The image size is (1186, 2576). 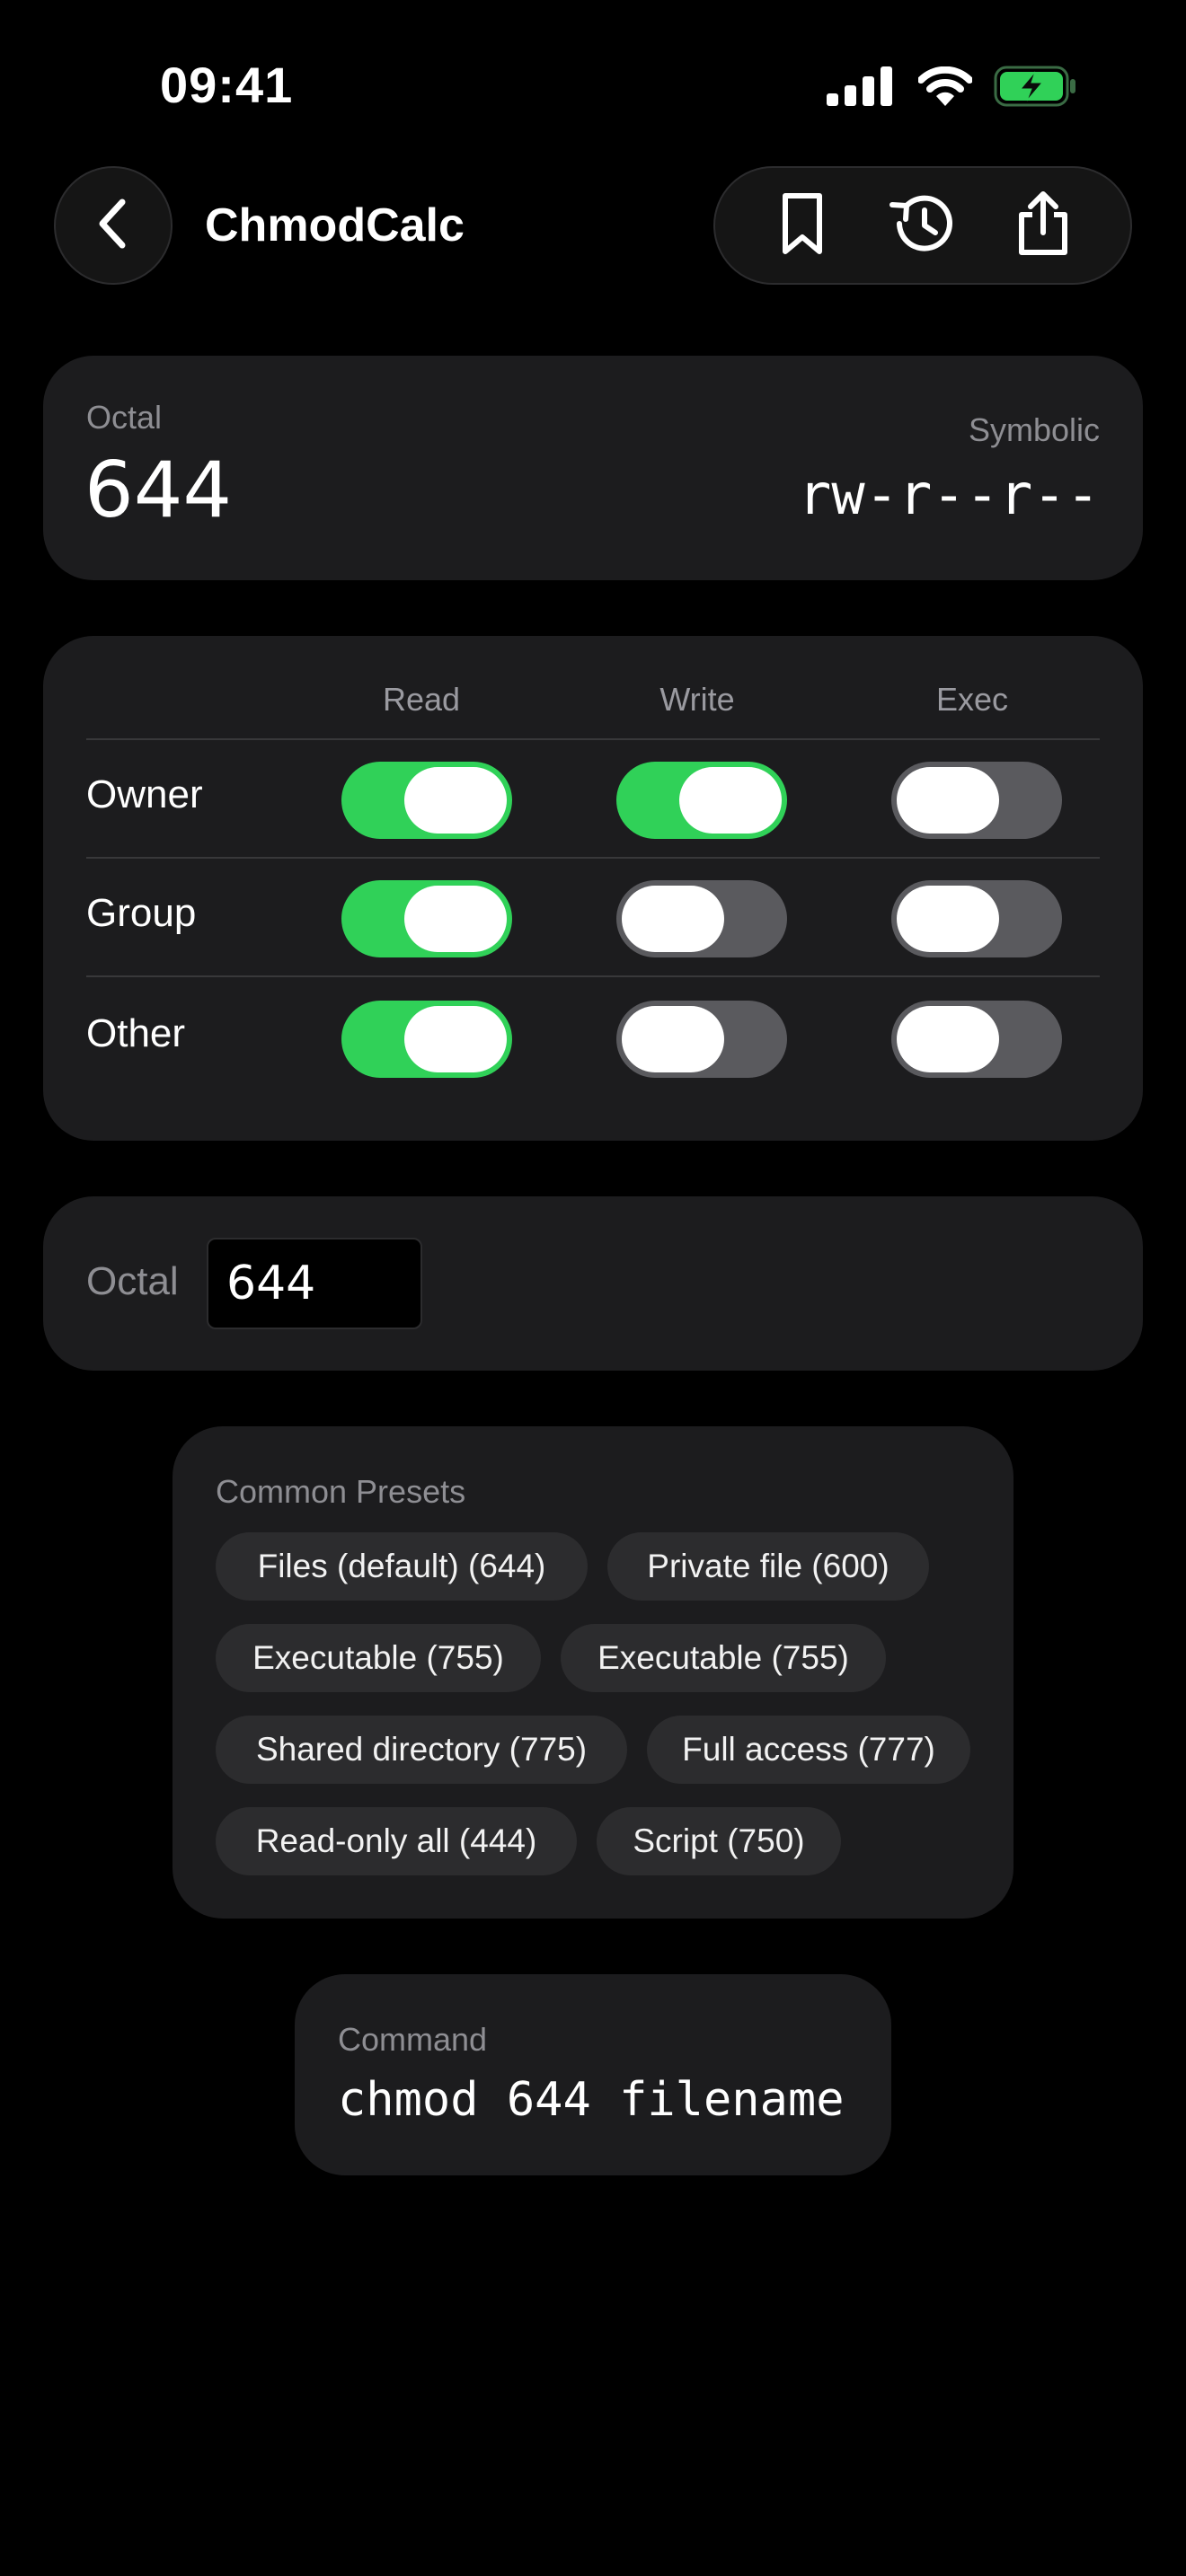 I want to click on status-time: 09:41, so click(x=227, y=85).